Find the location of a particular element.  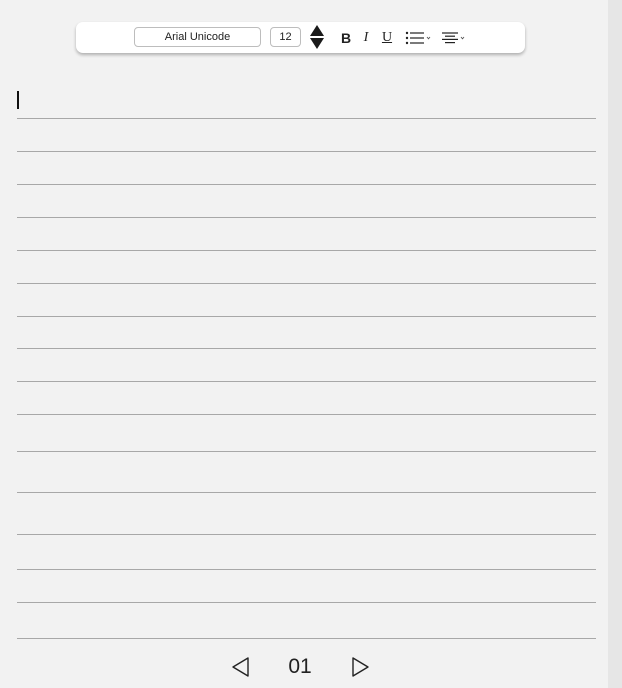

scrollbar-track is located at coordinates (615, 344).